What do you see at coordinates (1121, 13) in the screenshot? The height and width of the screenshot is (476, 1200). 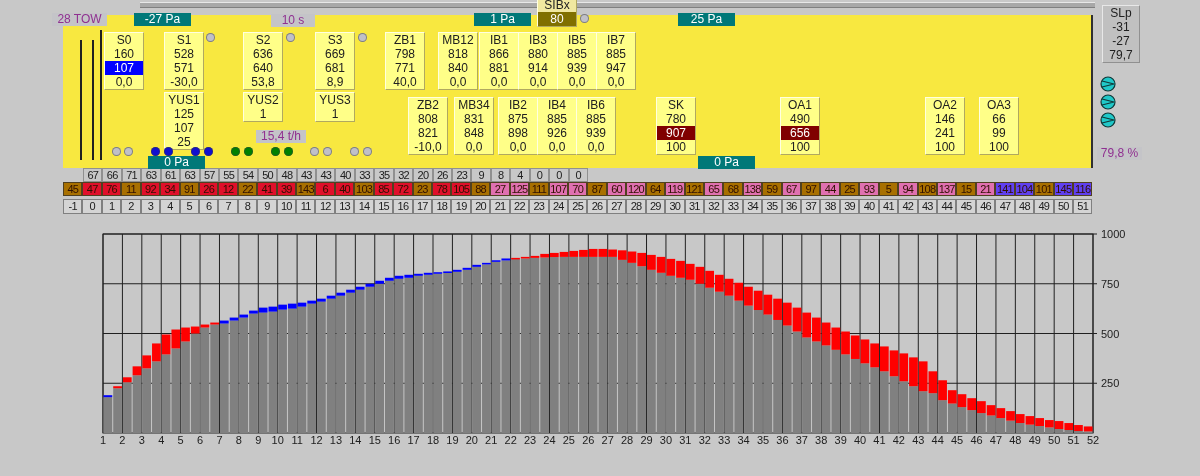 I see `tile-label: SLp` at bounding box center [1121, 13].